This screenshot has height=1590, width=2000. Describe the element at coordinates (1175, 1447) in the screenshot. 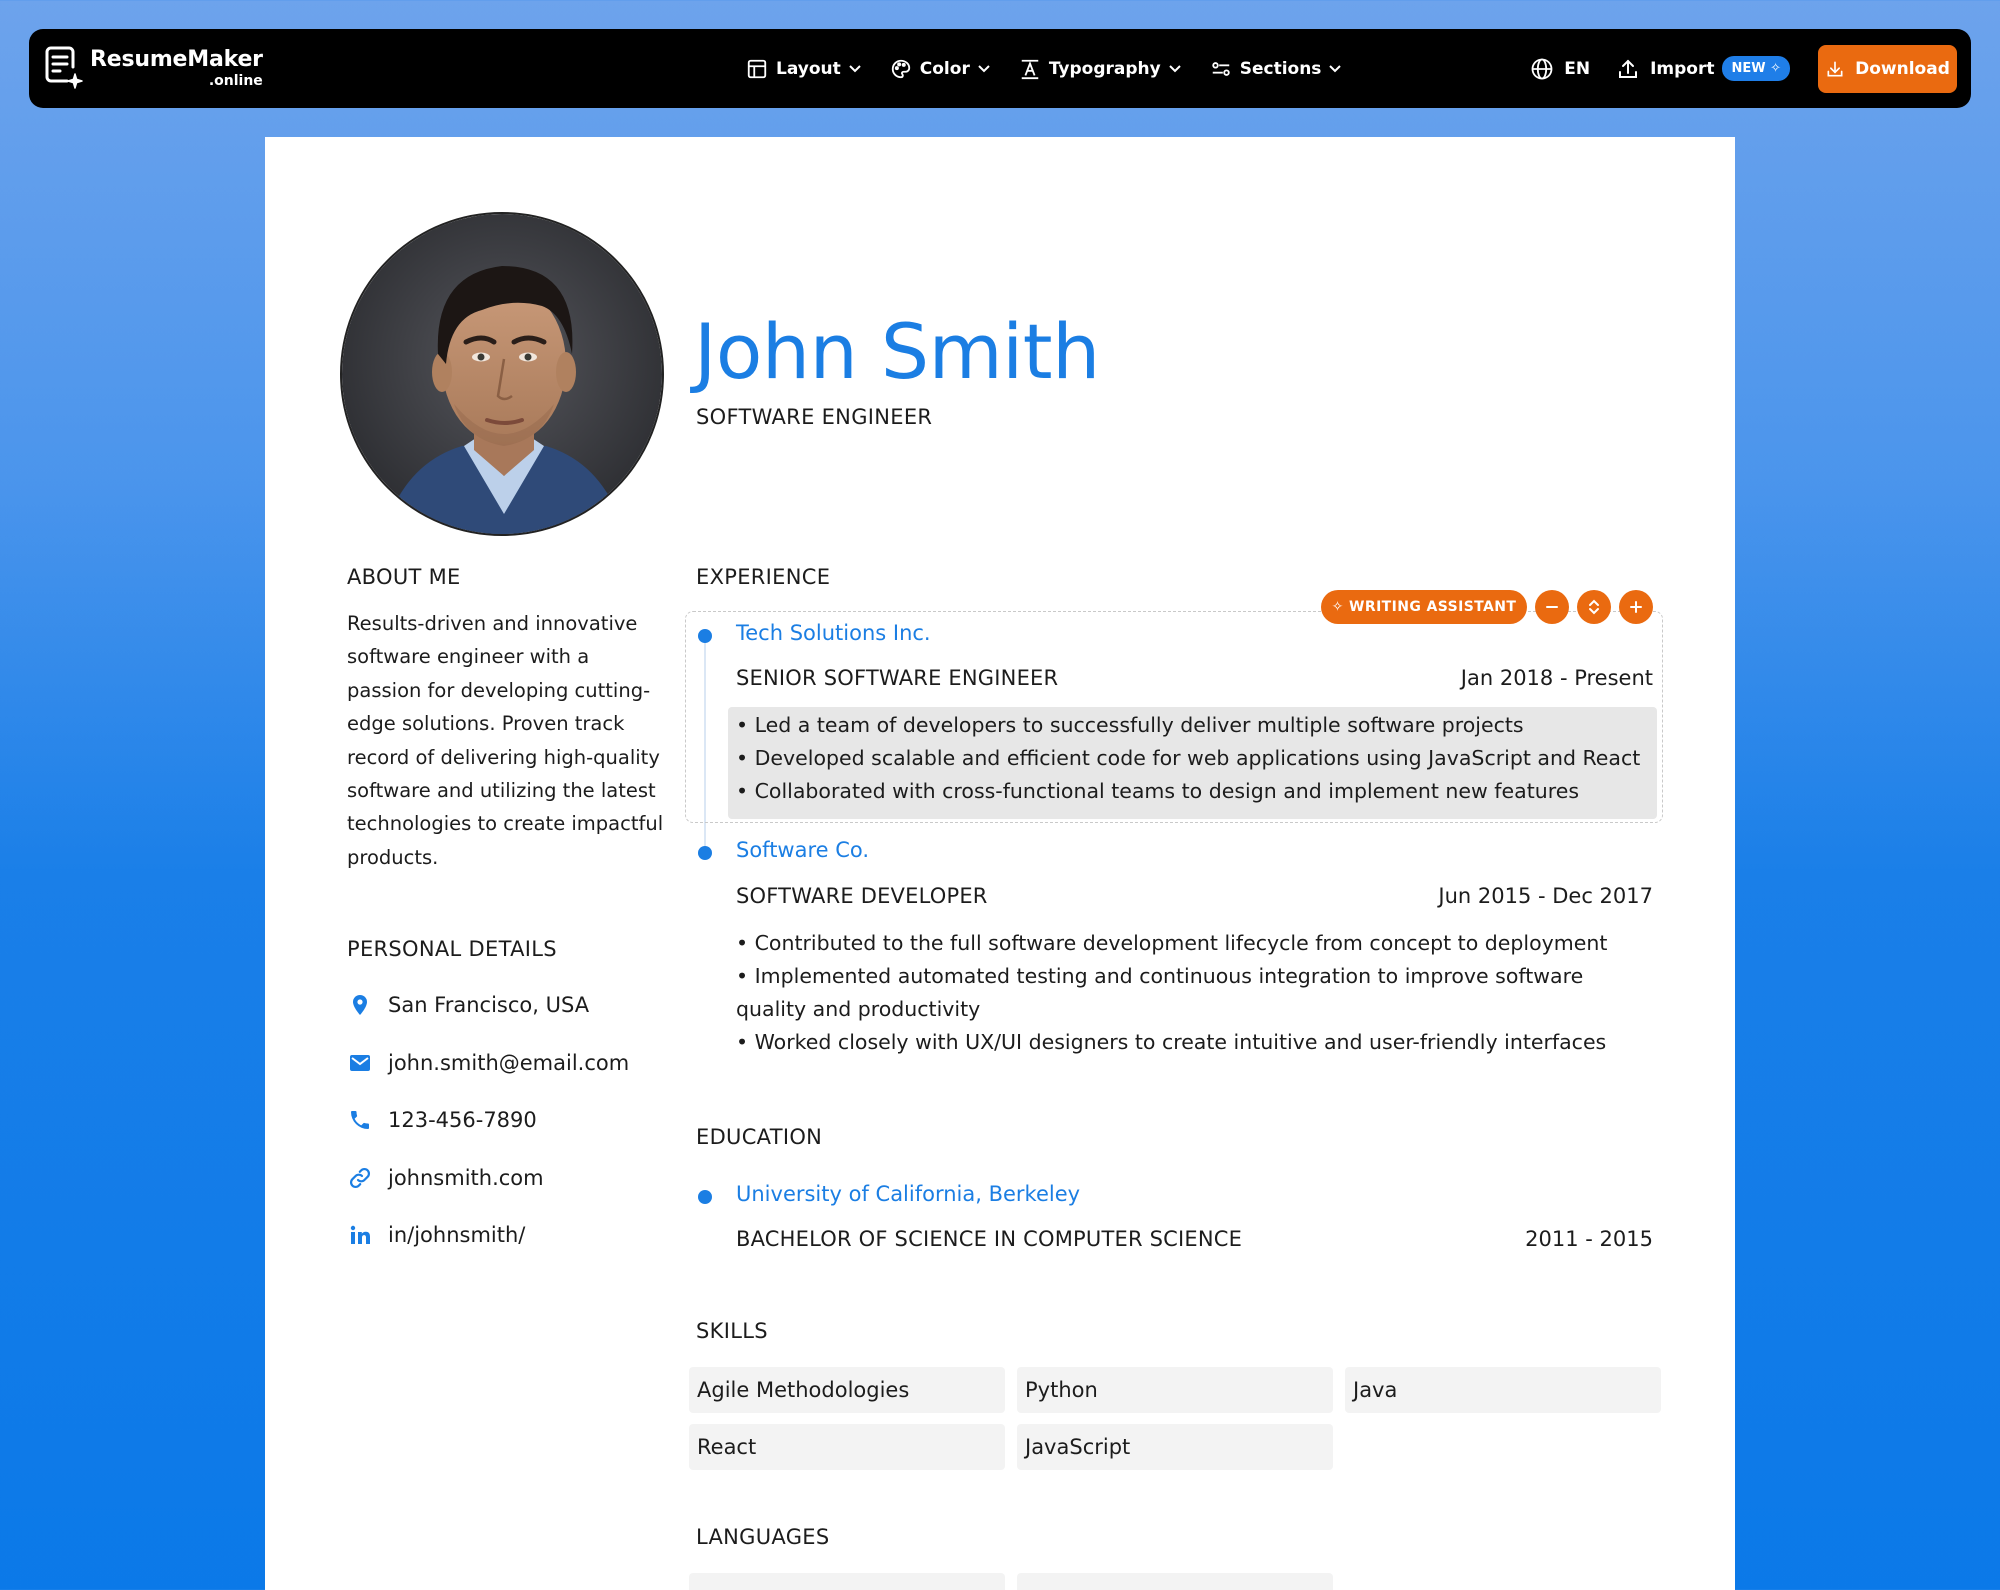

I see `skill-chip: JavaScript` at that location.